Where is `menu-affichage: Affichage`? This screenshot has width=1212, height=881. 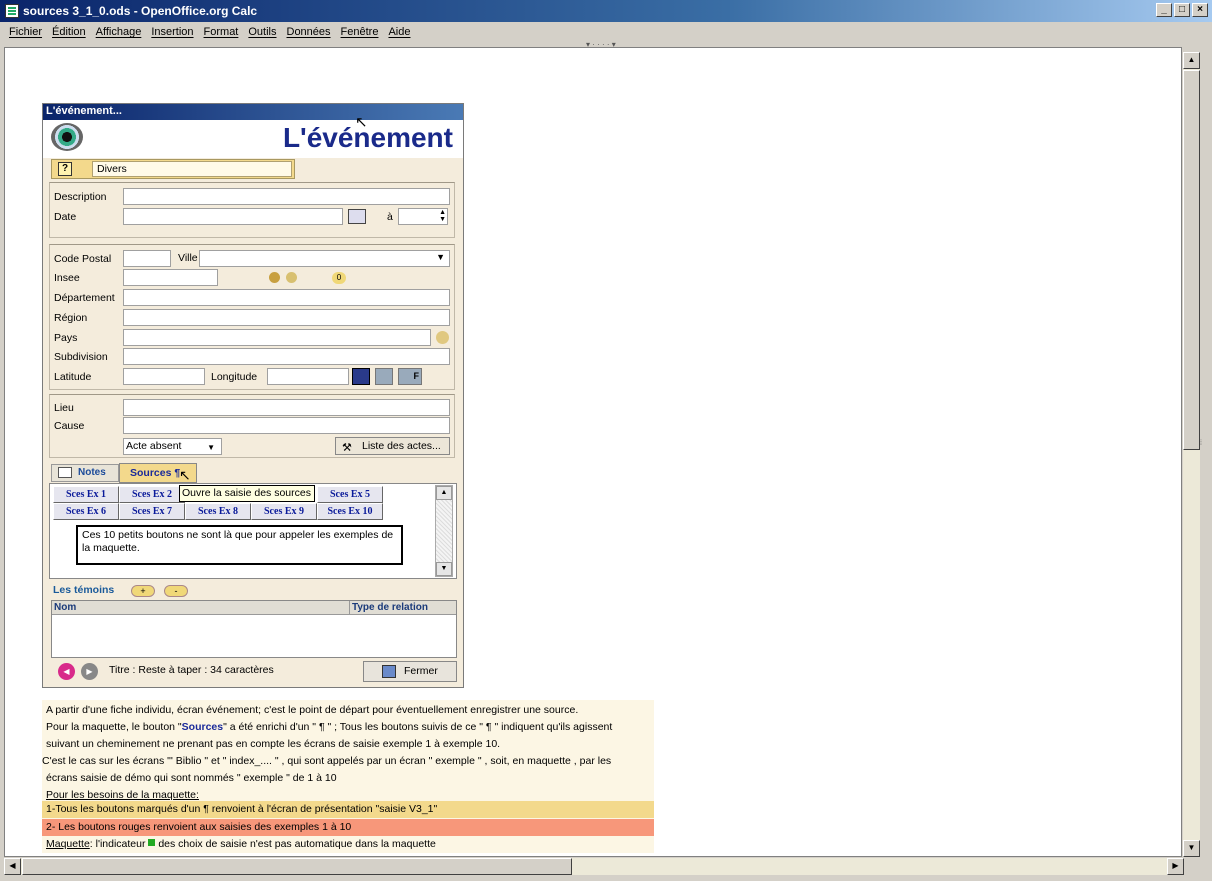 menu-affichage: Affichage is located at coordinates (119, 32).